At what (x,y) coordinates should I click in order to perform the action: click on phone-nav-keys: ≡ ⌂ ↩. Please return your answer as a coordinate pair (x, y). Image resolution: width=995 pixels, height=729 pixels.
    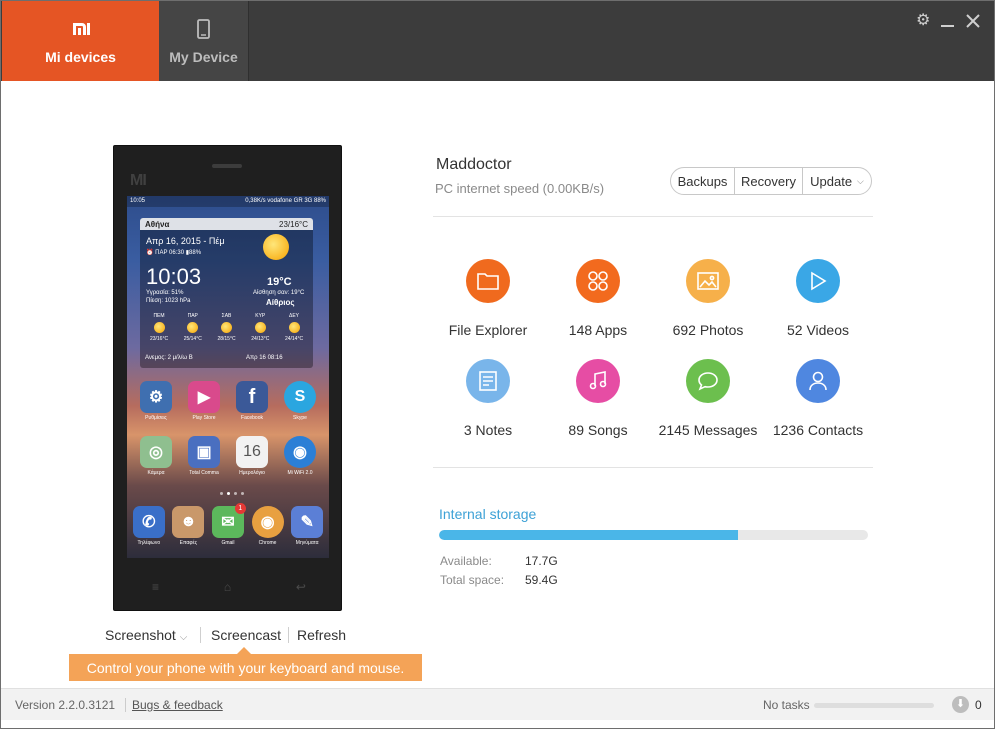
    Looking at the image, I should click on (229, 587).